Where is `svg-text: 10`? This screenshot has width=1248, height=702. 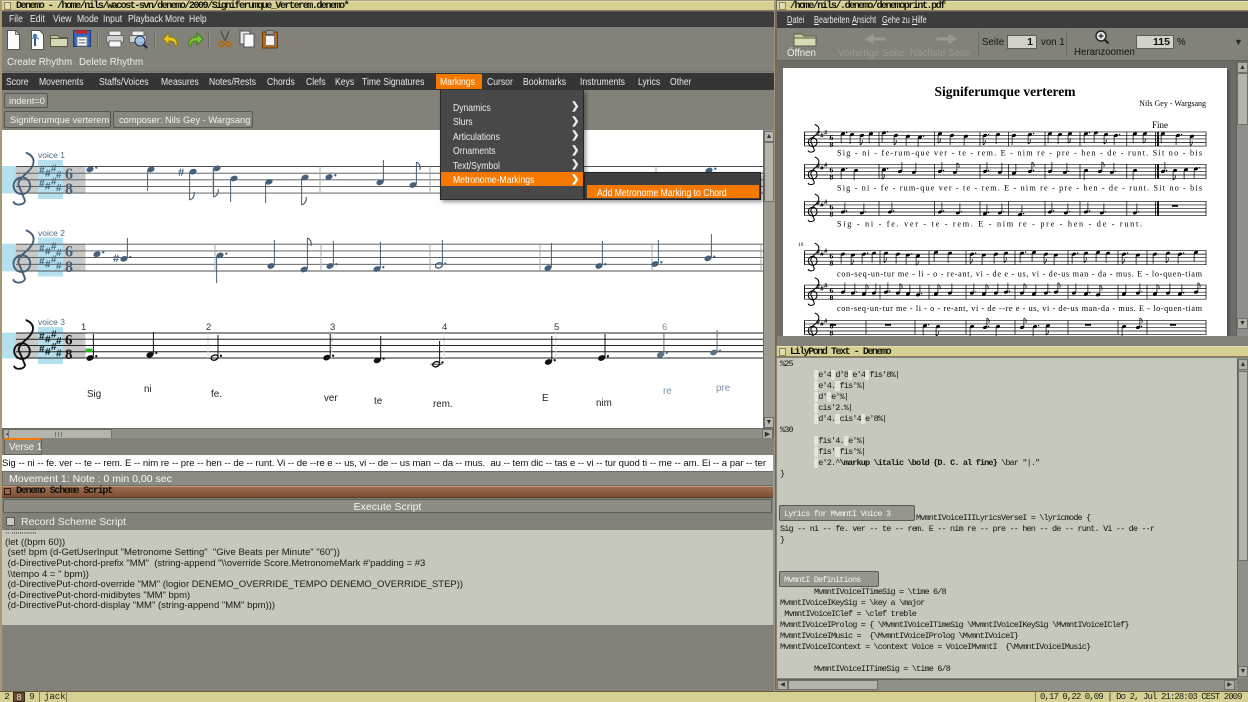 svg-text: 10 is located at coordinates (801, 245).